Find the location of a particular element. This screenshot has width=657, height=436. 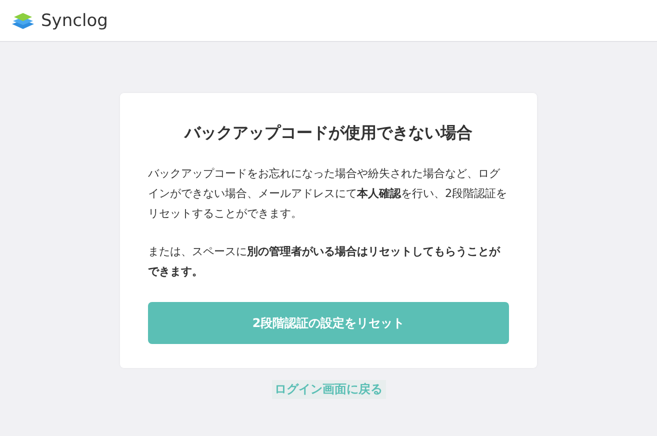

stacked-layers-logo-icon is located at coordinates (23, 21).